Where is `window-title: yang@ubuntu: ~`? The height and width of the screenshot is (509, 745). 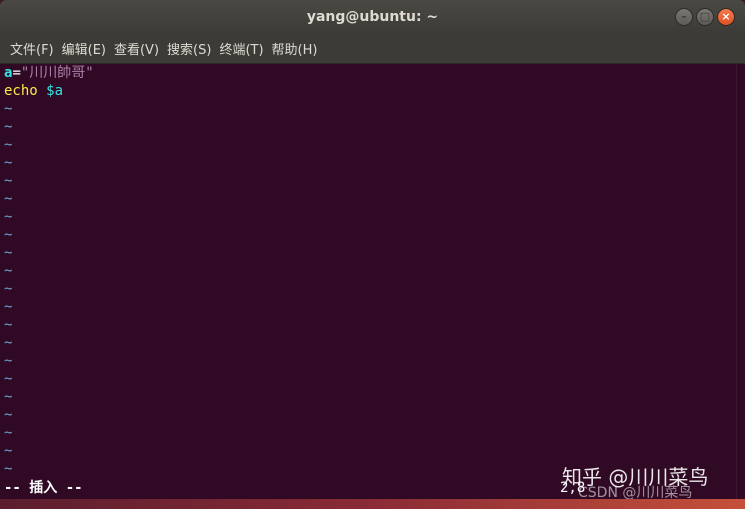 window-title: yang@ubuntu: ~ is located at coordinates (372, 17).